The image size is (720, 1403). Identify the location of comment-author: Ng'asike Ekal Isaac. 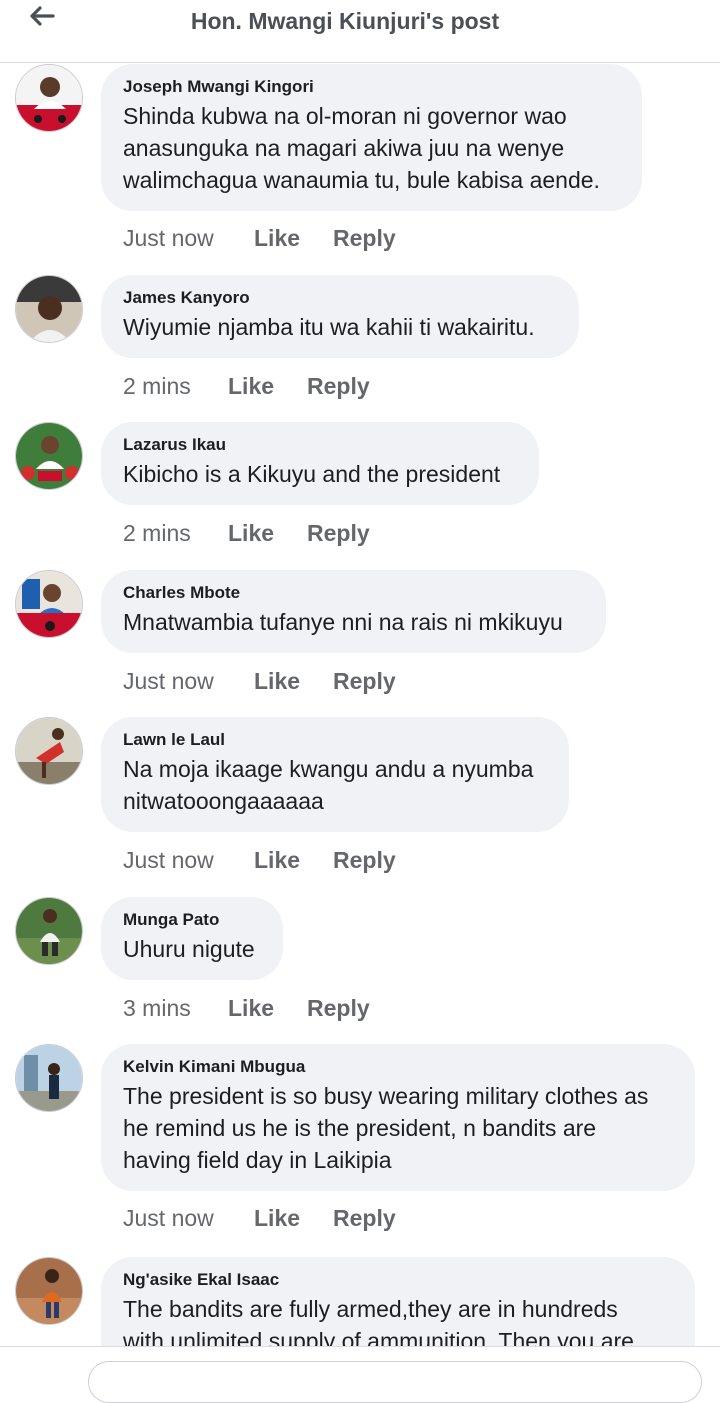
(398, 1280).